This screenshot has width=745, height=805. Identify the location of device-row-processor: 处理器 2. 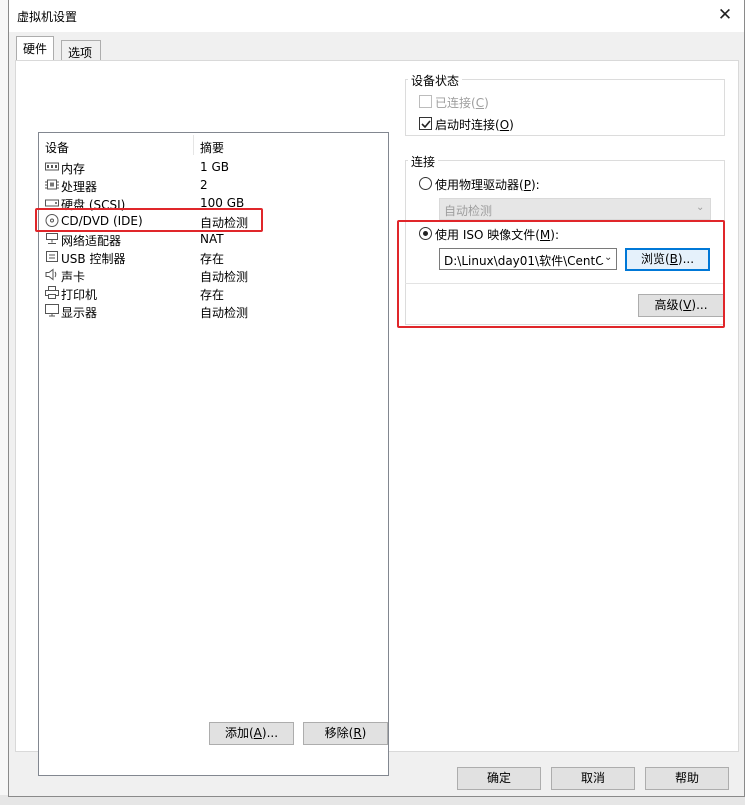
(213, 185).